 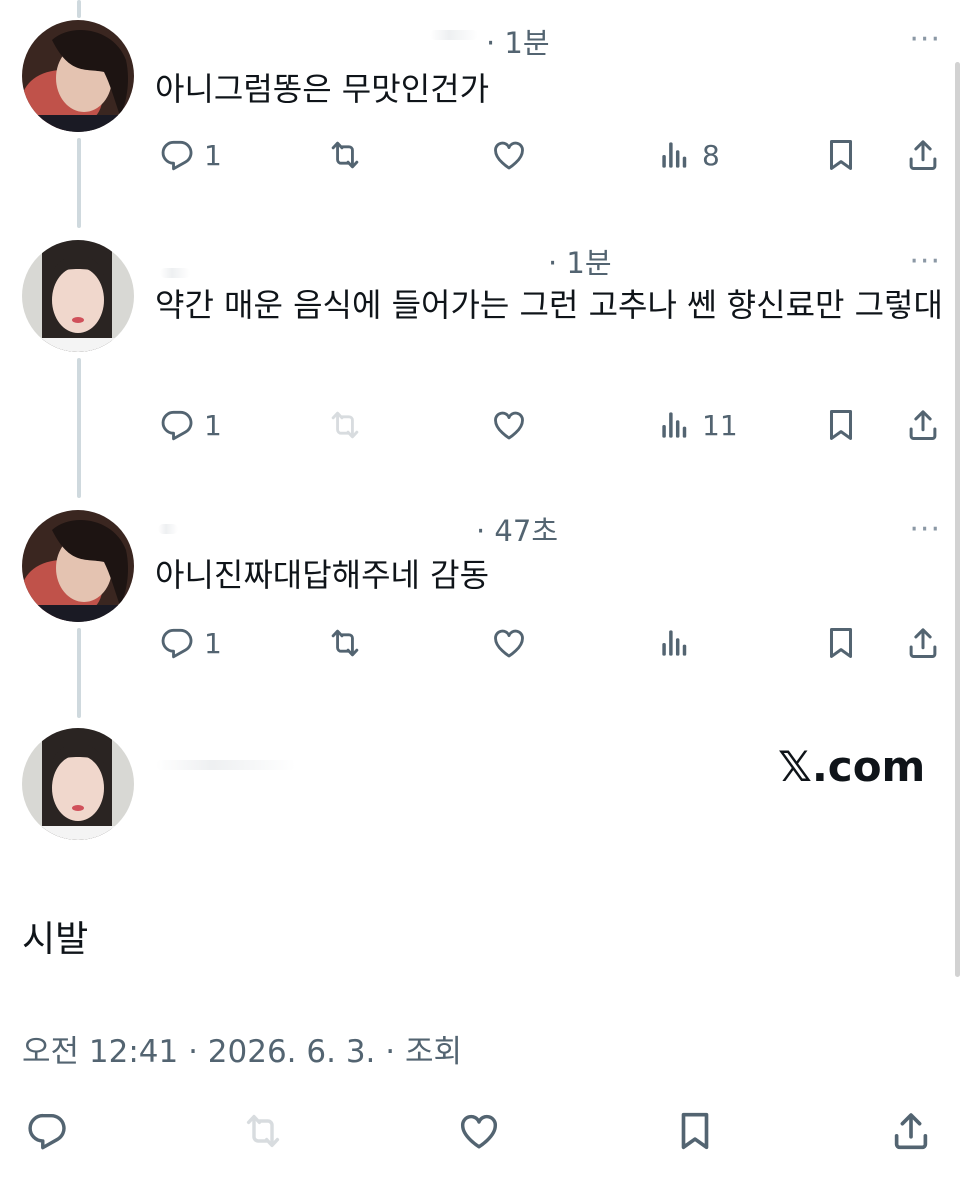 What do you see at coordinates (720, 425) in the screenshot?
I see `views-count: 11` at bounding box center [720, 425].